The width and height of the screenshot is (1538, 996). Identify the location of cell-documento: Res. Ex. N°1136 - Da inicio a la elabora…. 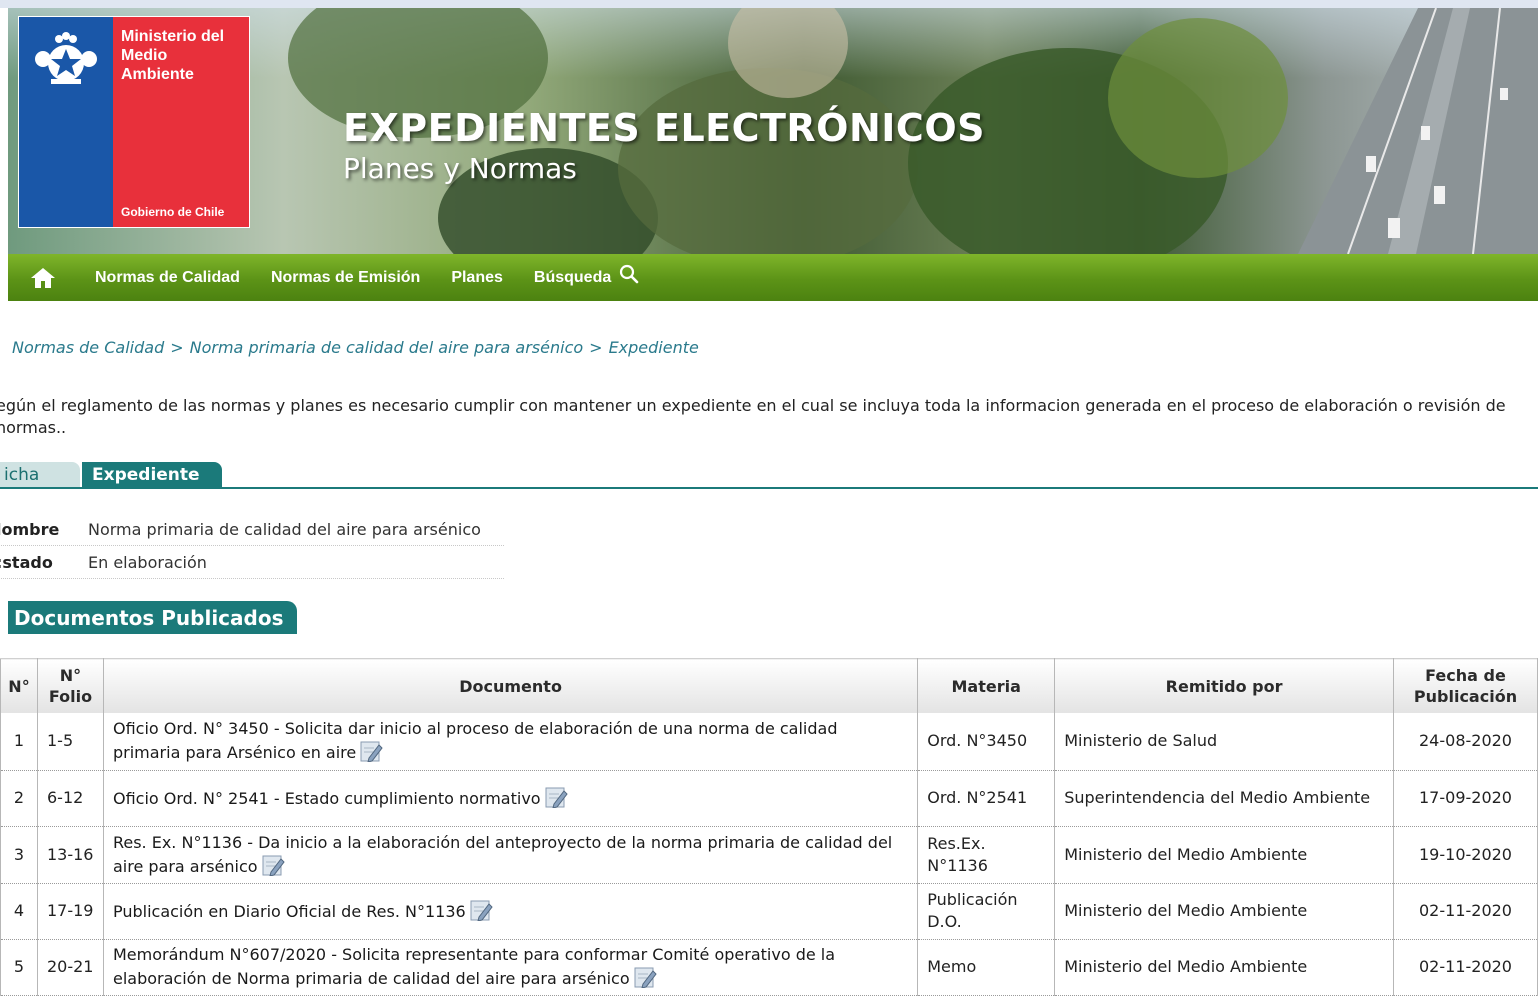
(510, 855).